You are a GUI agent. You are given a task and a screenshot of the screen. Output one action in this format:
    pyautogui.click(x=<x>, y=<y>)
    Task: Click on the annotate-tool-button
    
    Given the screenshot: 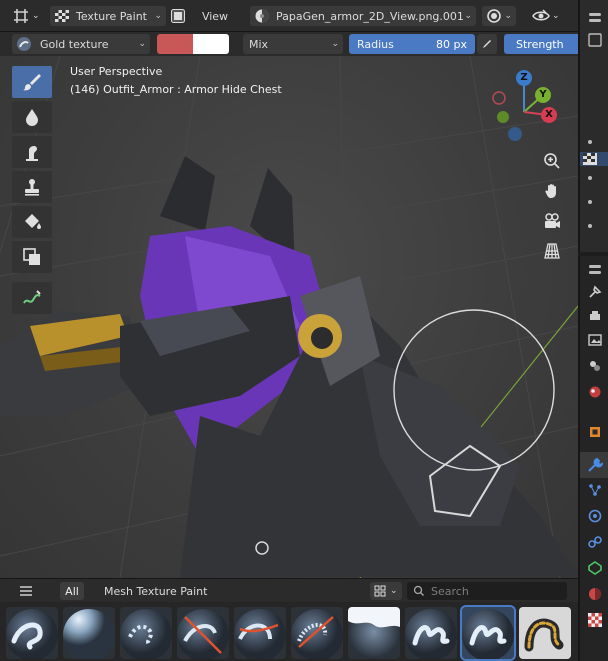 What is the action you would take?
    pyautogui.click(x=32, y=298)
    